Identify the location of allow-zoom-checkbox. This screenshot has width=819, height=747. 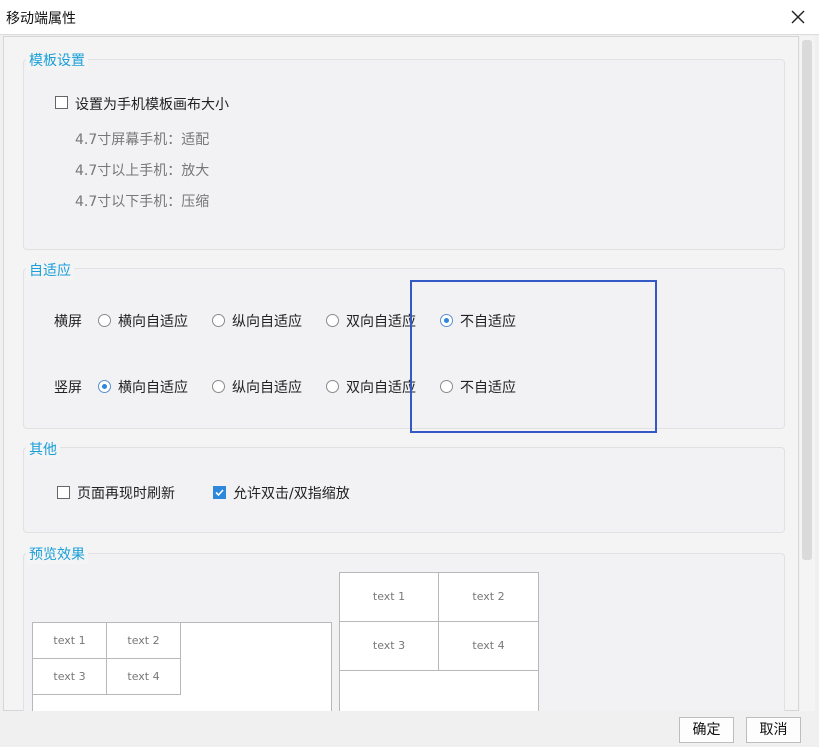
(219, 492).